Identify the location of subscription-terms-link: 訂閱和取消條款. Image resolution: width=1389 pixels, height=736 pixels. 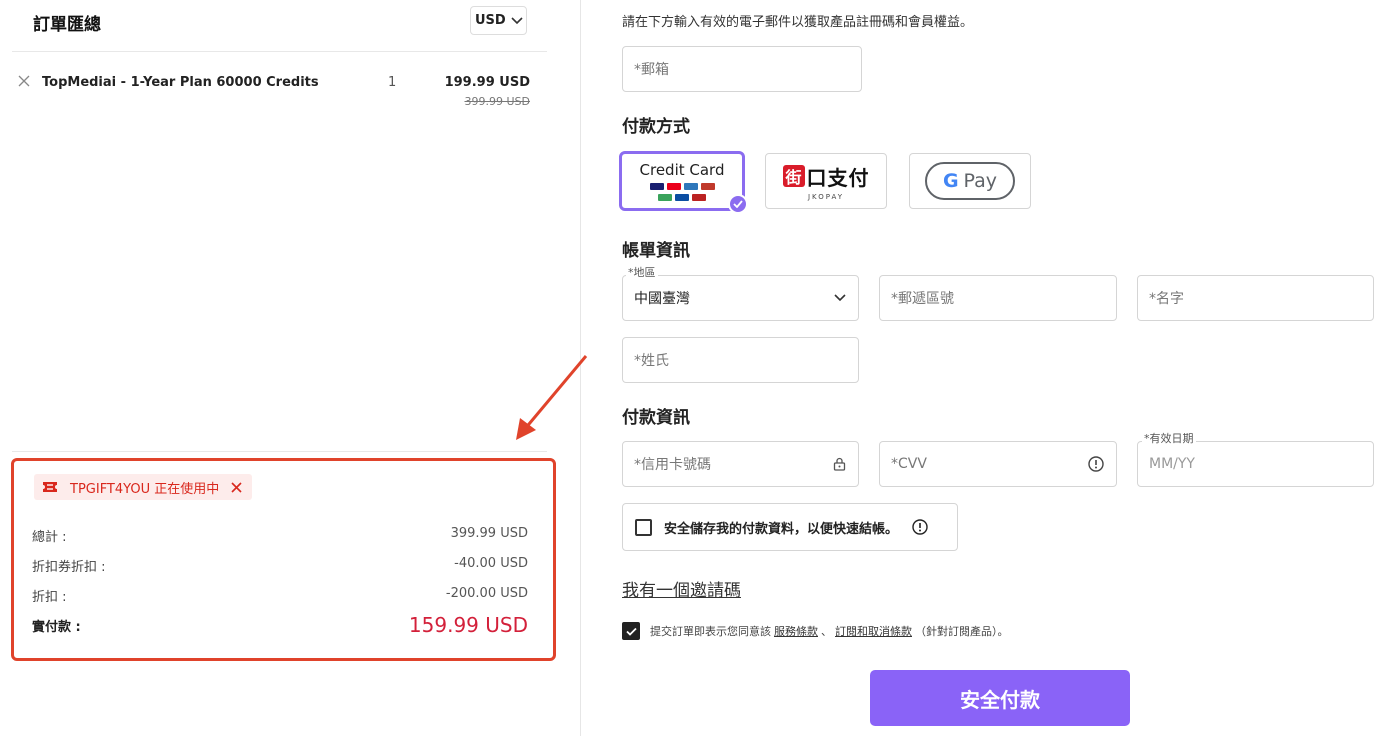
(873, 631).